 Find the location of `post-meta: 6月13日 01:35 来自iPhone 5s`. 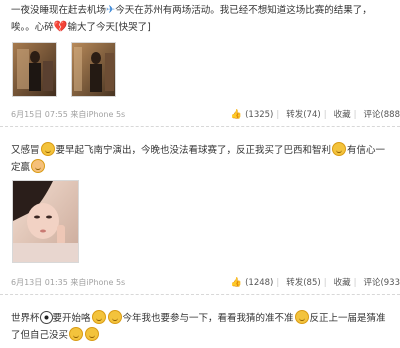

post-meta: 6月13日 01:35 来自iPhone 5s is located at coordinates (68, 282).